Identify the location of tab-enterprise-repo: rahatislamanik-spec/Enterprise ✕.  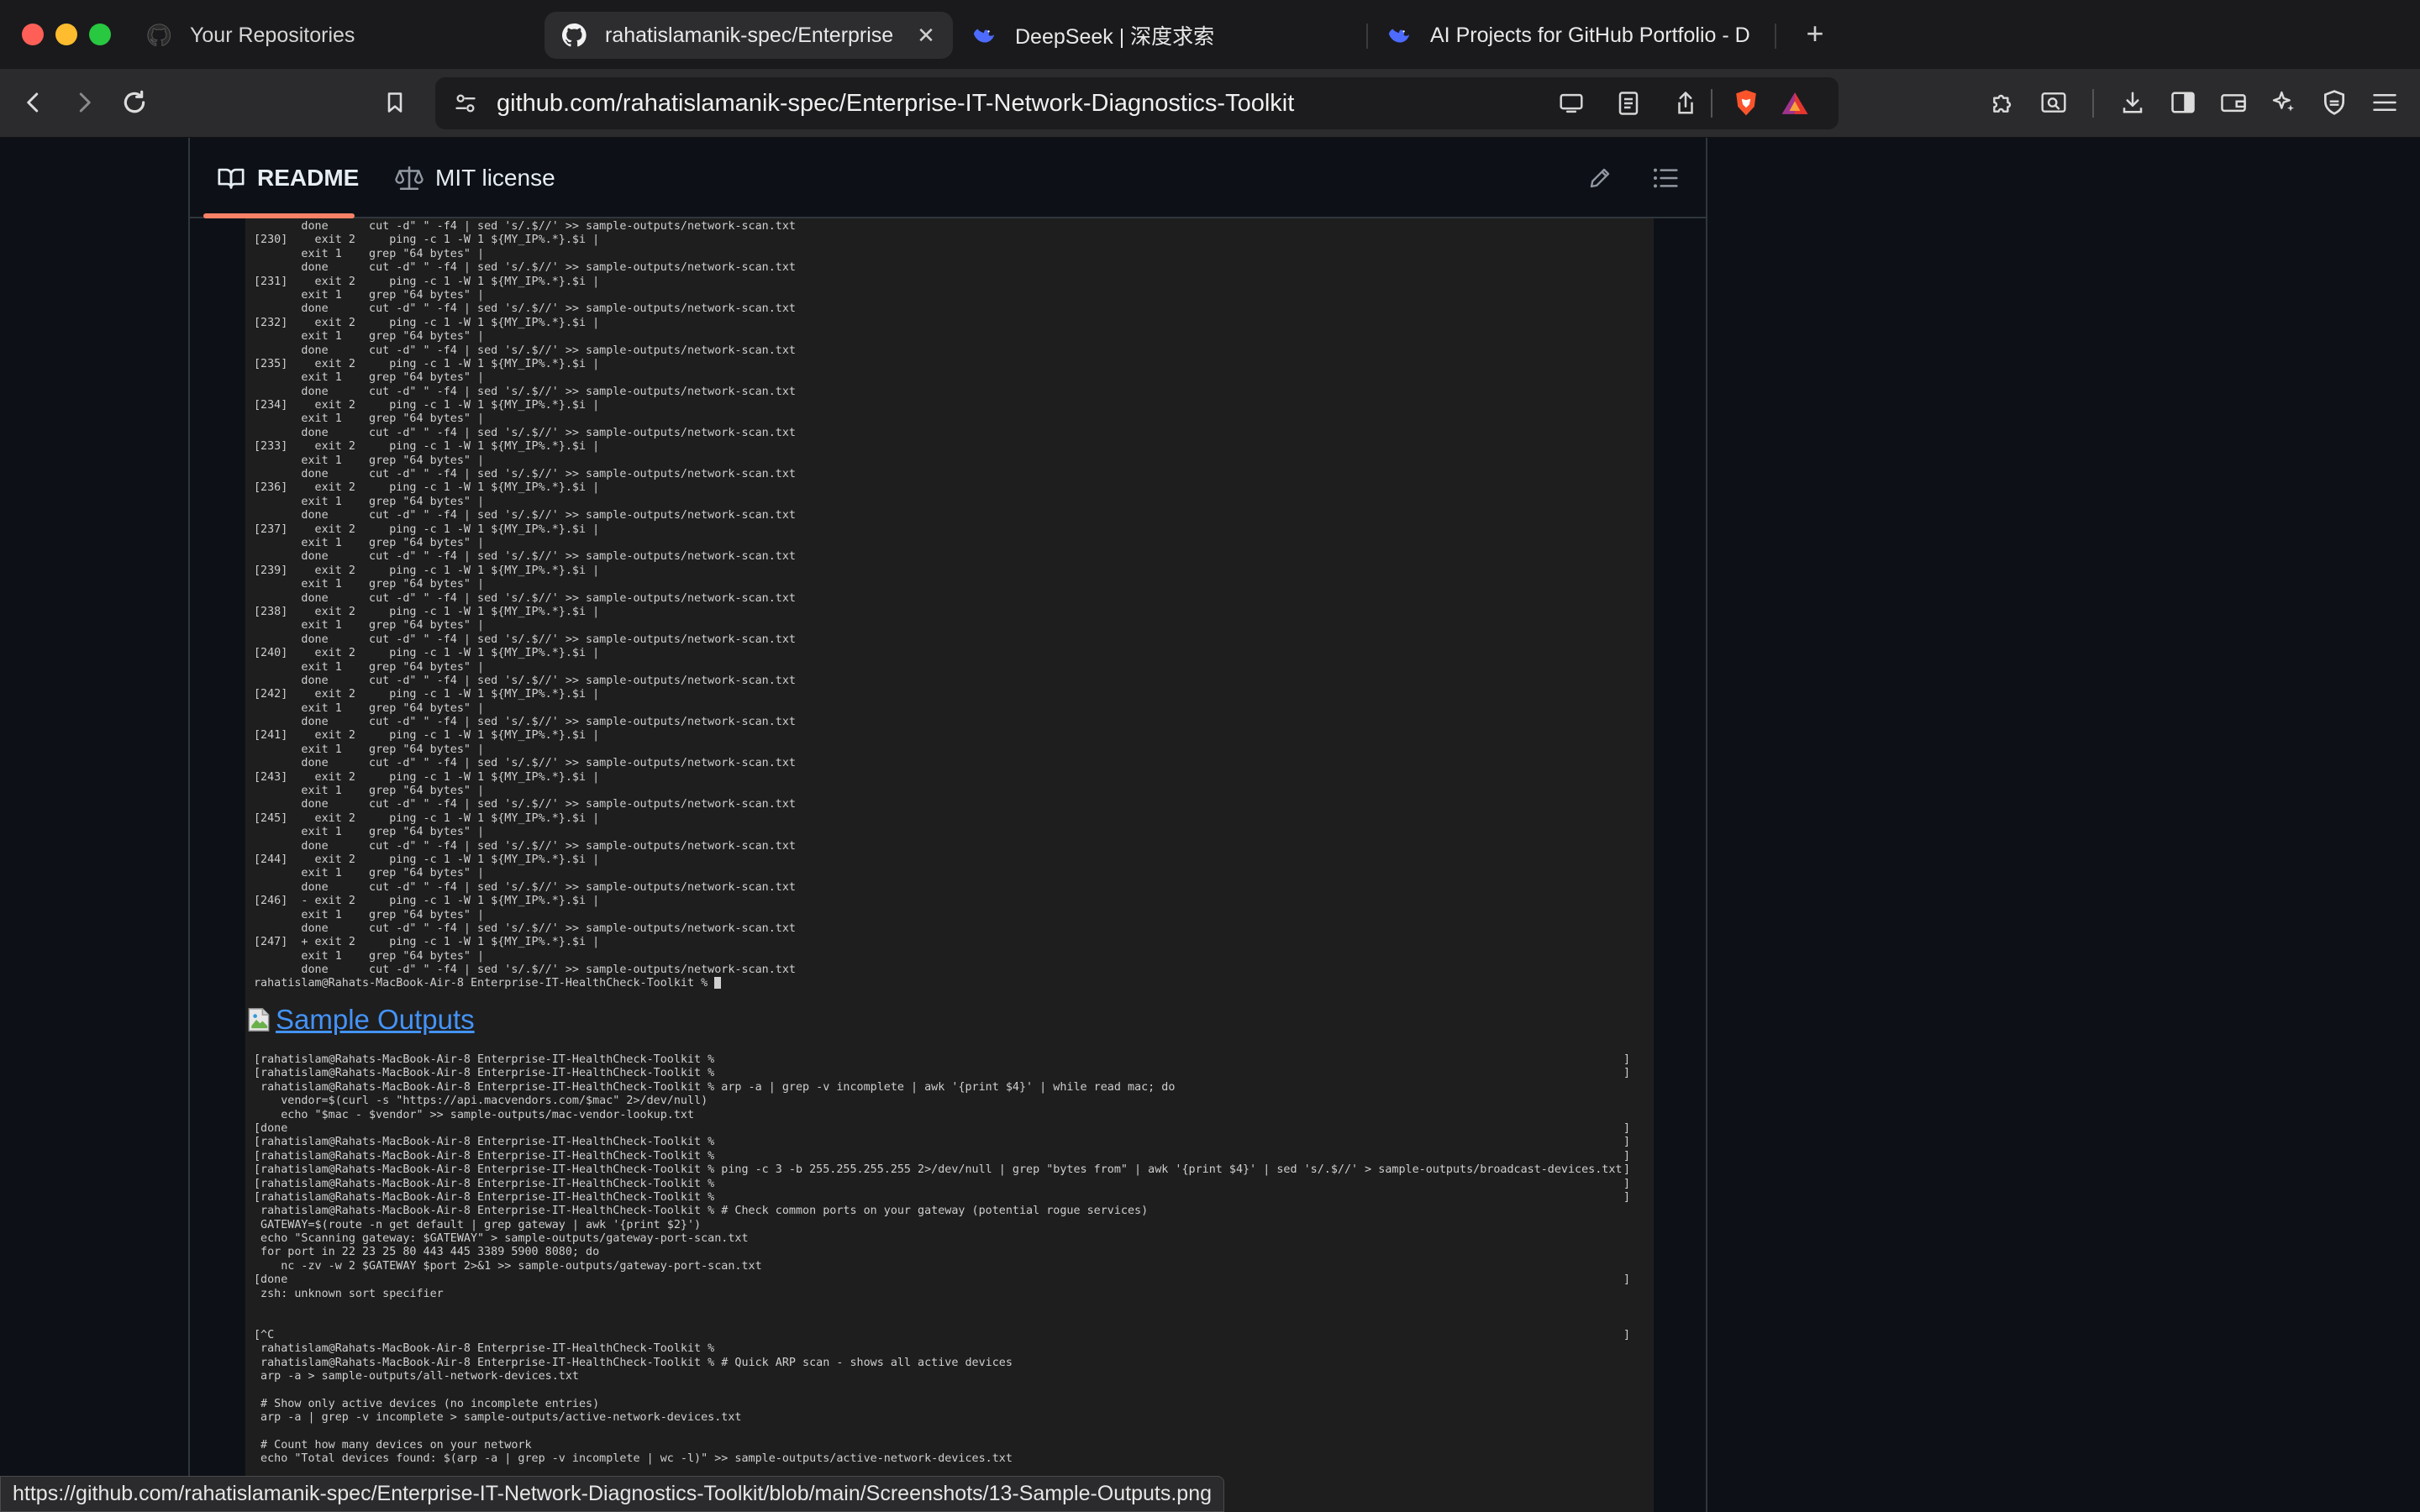
(749, 35).